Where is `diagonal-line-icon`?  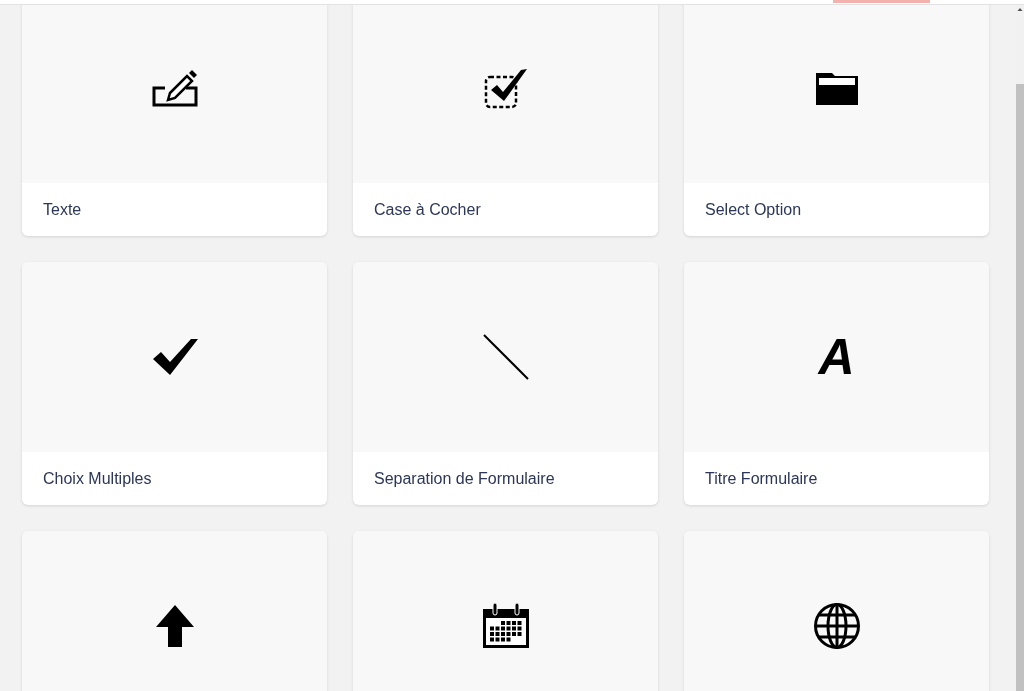
diagonal-line-icon is located at coordinates (505, 357).